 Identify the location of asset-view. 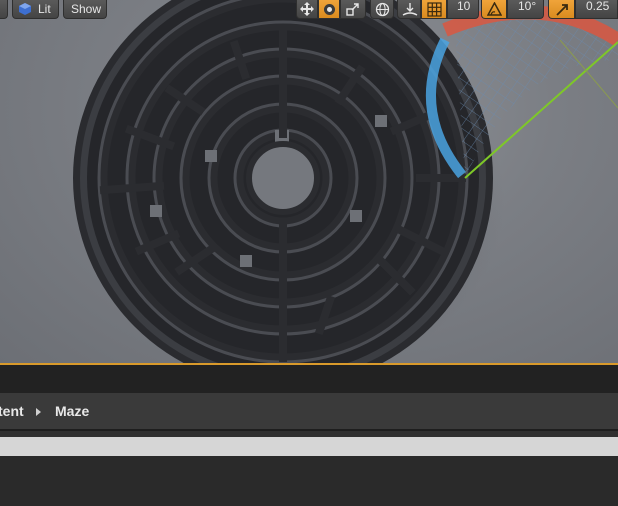
(309, 481).